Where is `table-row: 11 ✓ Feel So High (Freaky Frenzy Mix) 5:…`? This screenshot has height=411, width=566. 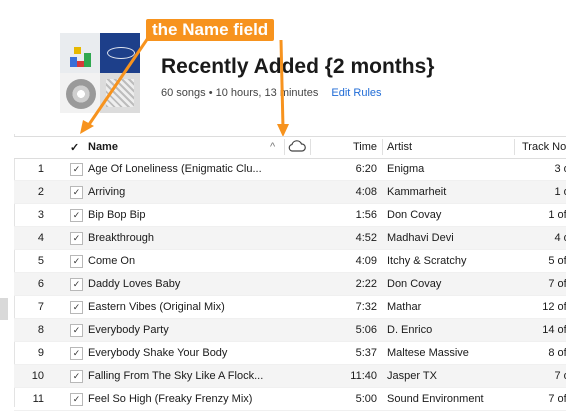 table-row: 11 ✓ Feel So High (Freaky Frenzy Mix) 5:… is located at coordinates (290, 399).